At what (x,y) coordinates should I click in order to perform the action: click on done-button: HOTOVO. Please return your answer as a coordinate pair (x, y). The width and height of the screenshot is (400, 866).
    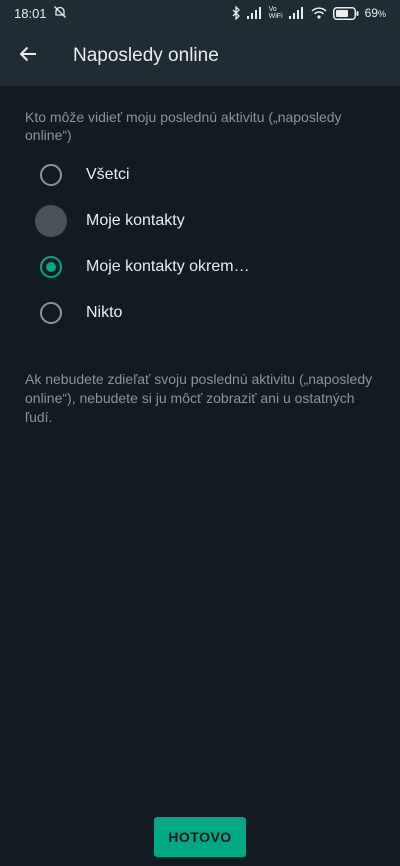
    Looking at the image, I should click on (200, 837).